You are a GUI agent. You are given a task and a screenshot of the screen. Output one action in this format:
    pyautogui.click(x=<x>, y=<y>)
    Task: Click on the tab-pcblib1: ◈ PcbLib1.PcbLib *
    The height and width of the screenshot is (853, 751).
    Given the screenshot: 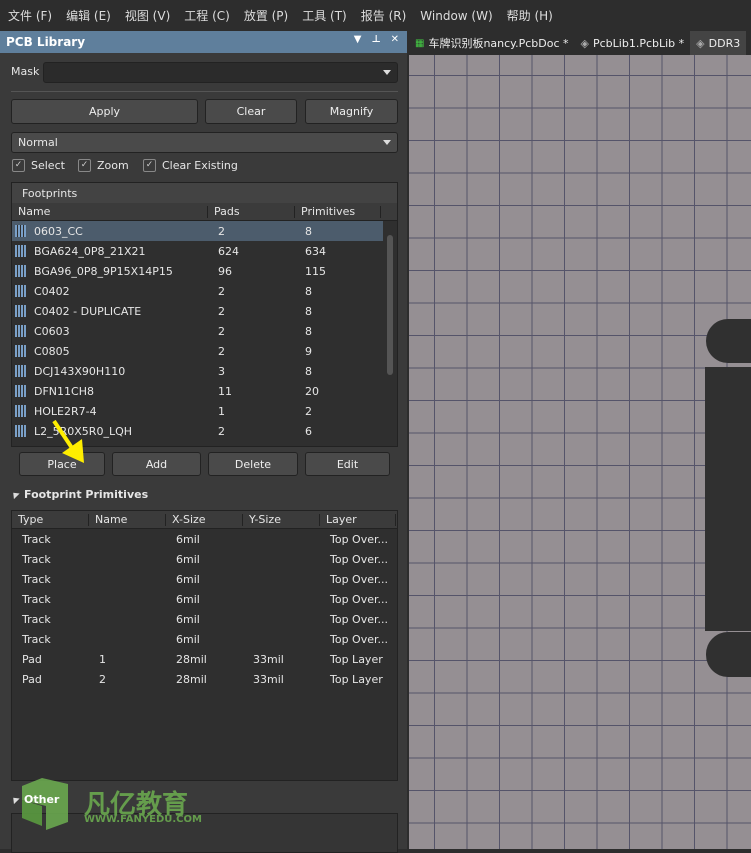 What is the action you would take?
    pyautogui.click(x=633, y=43)
    